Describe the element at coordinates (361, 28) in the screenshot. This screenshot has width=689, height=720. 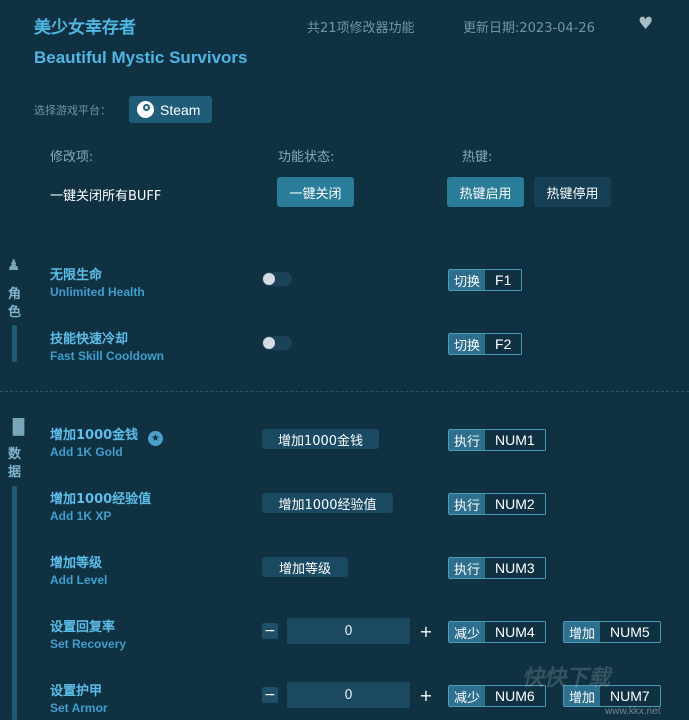
I see `feature-count: 共21项修改器功能` at that location.